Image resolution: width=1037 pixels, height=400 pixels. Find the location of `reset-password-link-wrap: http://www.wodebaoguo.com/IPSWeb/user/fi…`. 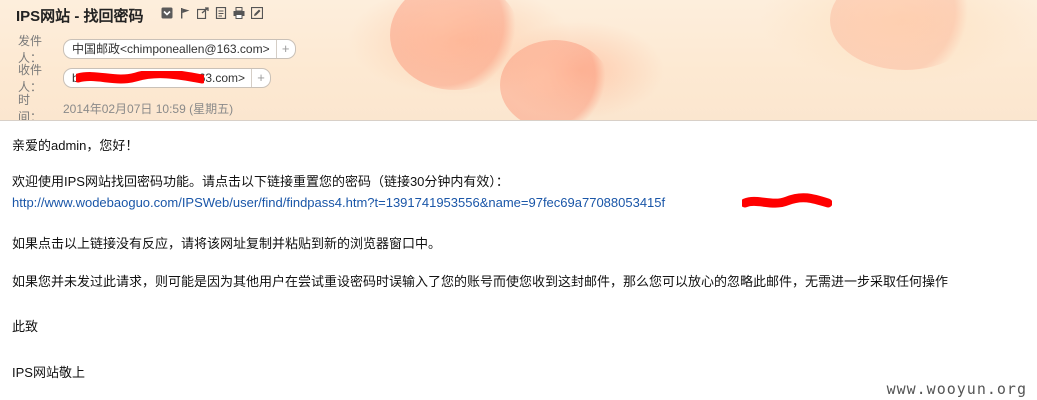

reset-password-link-wrap: http://www.wodebaoguo.com/IPSWeb/user/fi… is located at coordinates (422, 201).